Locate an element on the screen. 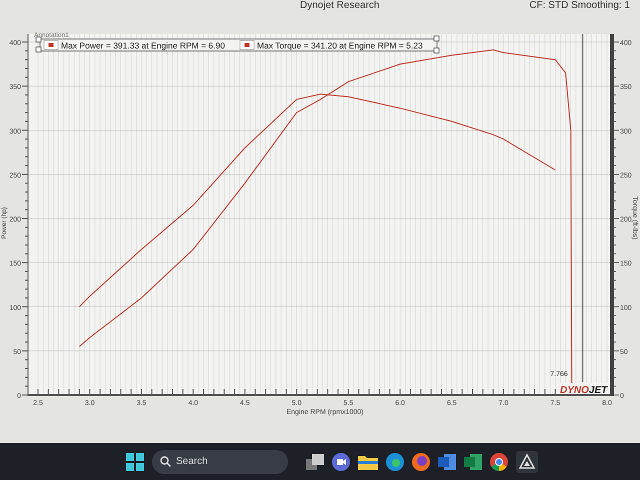 This screenshot has height=480, width=640. triangle-app-icon is located at coordinates (527, 461).